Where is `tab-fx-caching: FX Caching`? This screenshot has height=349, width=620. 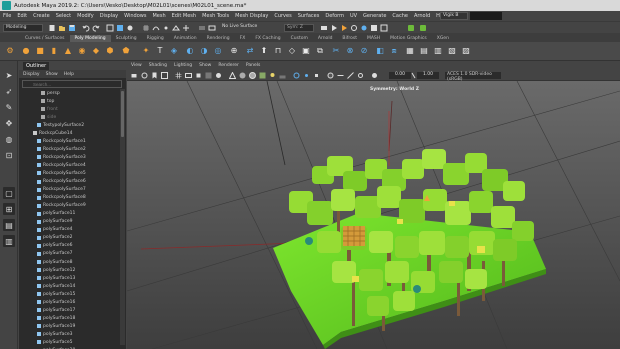 tab-fx-caching: FX Caching is located at coordinates (267, 38).